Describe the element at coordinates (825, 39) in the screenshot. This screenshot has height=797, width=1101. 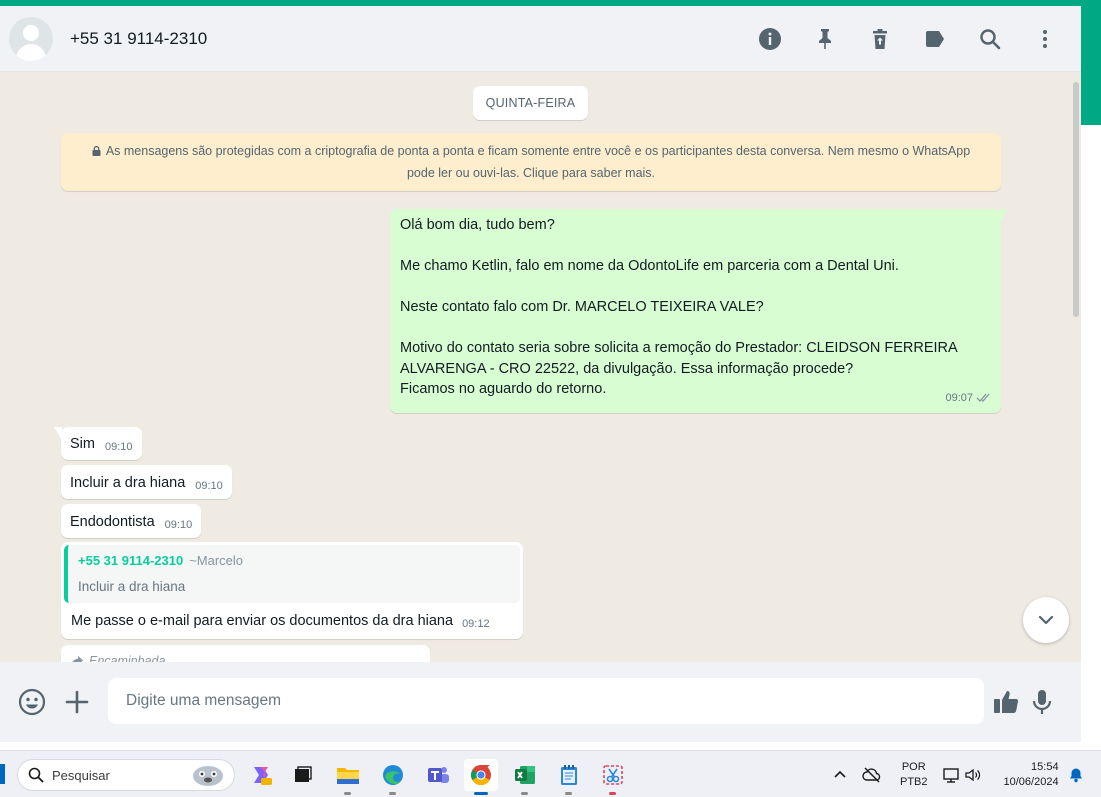
I see `pin-icon` at that location.